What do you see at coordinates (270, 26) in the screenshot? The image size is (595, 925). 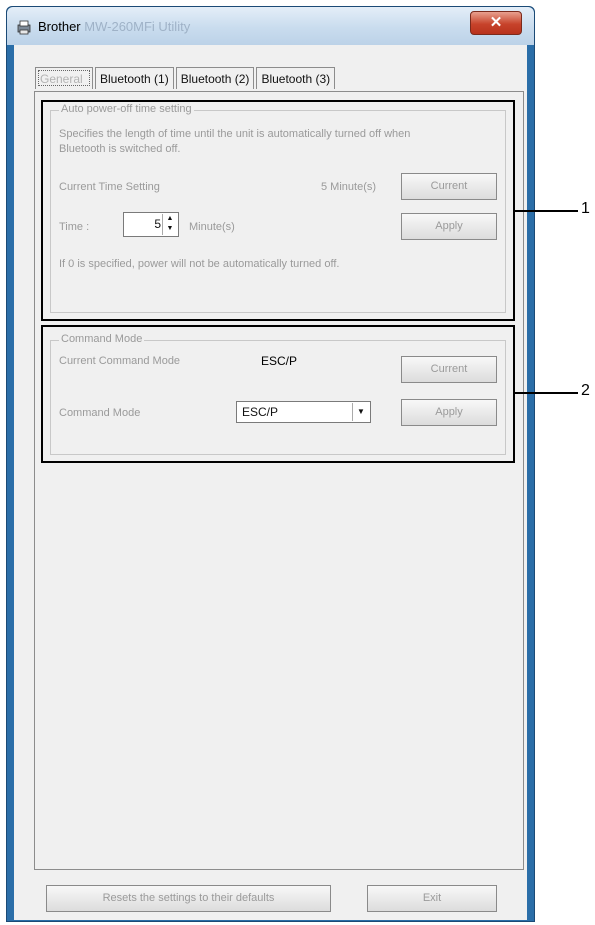 I see `title-bar: Brother MW-260MFi Utility ✕` at bounding box center [270, 26].